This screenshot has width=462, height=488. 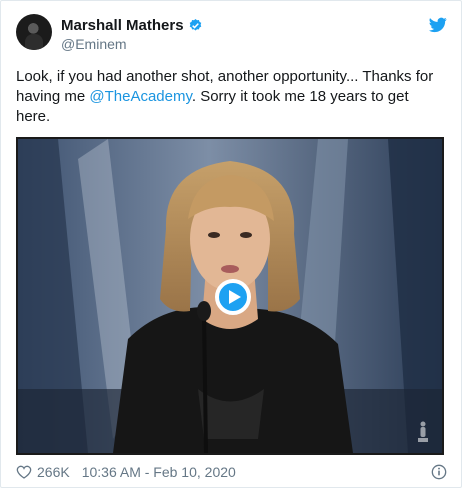 I want to click on twitter-bird-icon, so click(x=438, y=25).